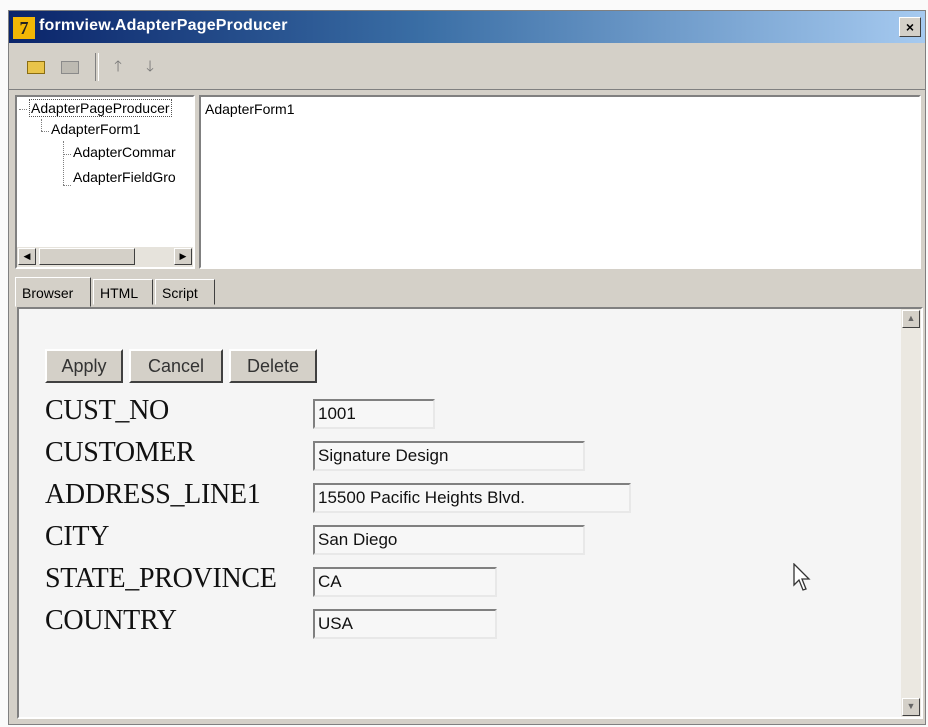  Describe the element at coordinates (97, 67) in the screenshot. I see `toolbar-separator` at that location.